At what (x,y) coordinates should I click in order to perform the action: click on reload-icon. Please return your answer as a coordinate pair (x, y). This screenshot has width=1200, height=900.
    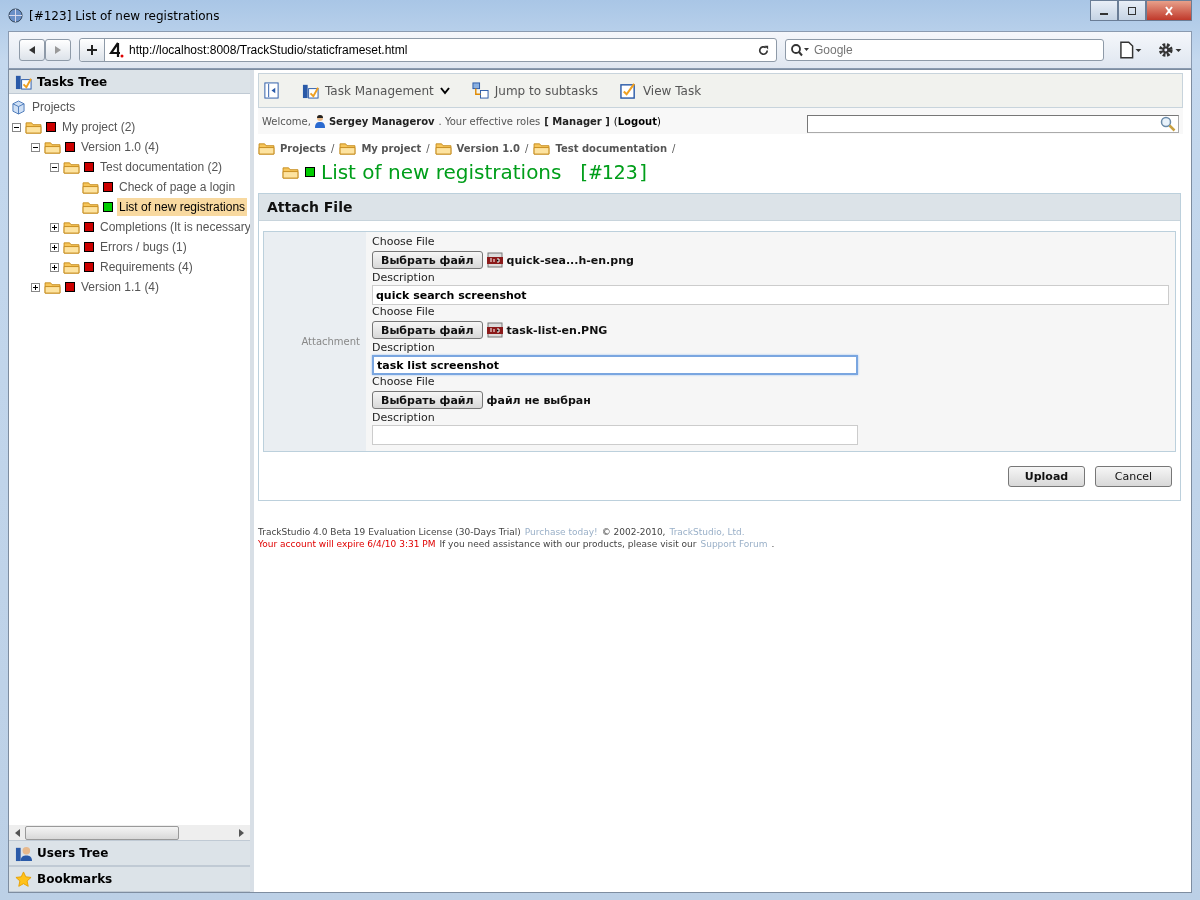
    Looking at the image, I should click on (763, 50).